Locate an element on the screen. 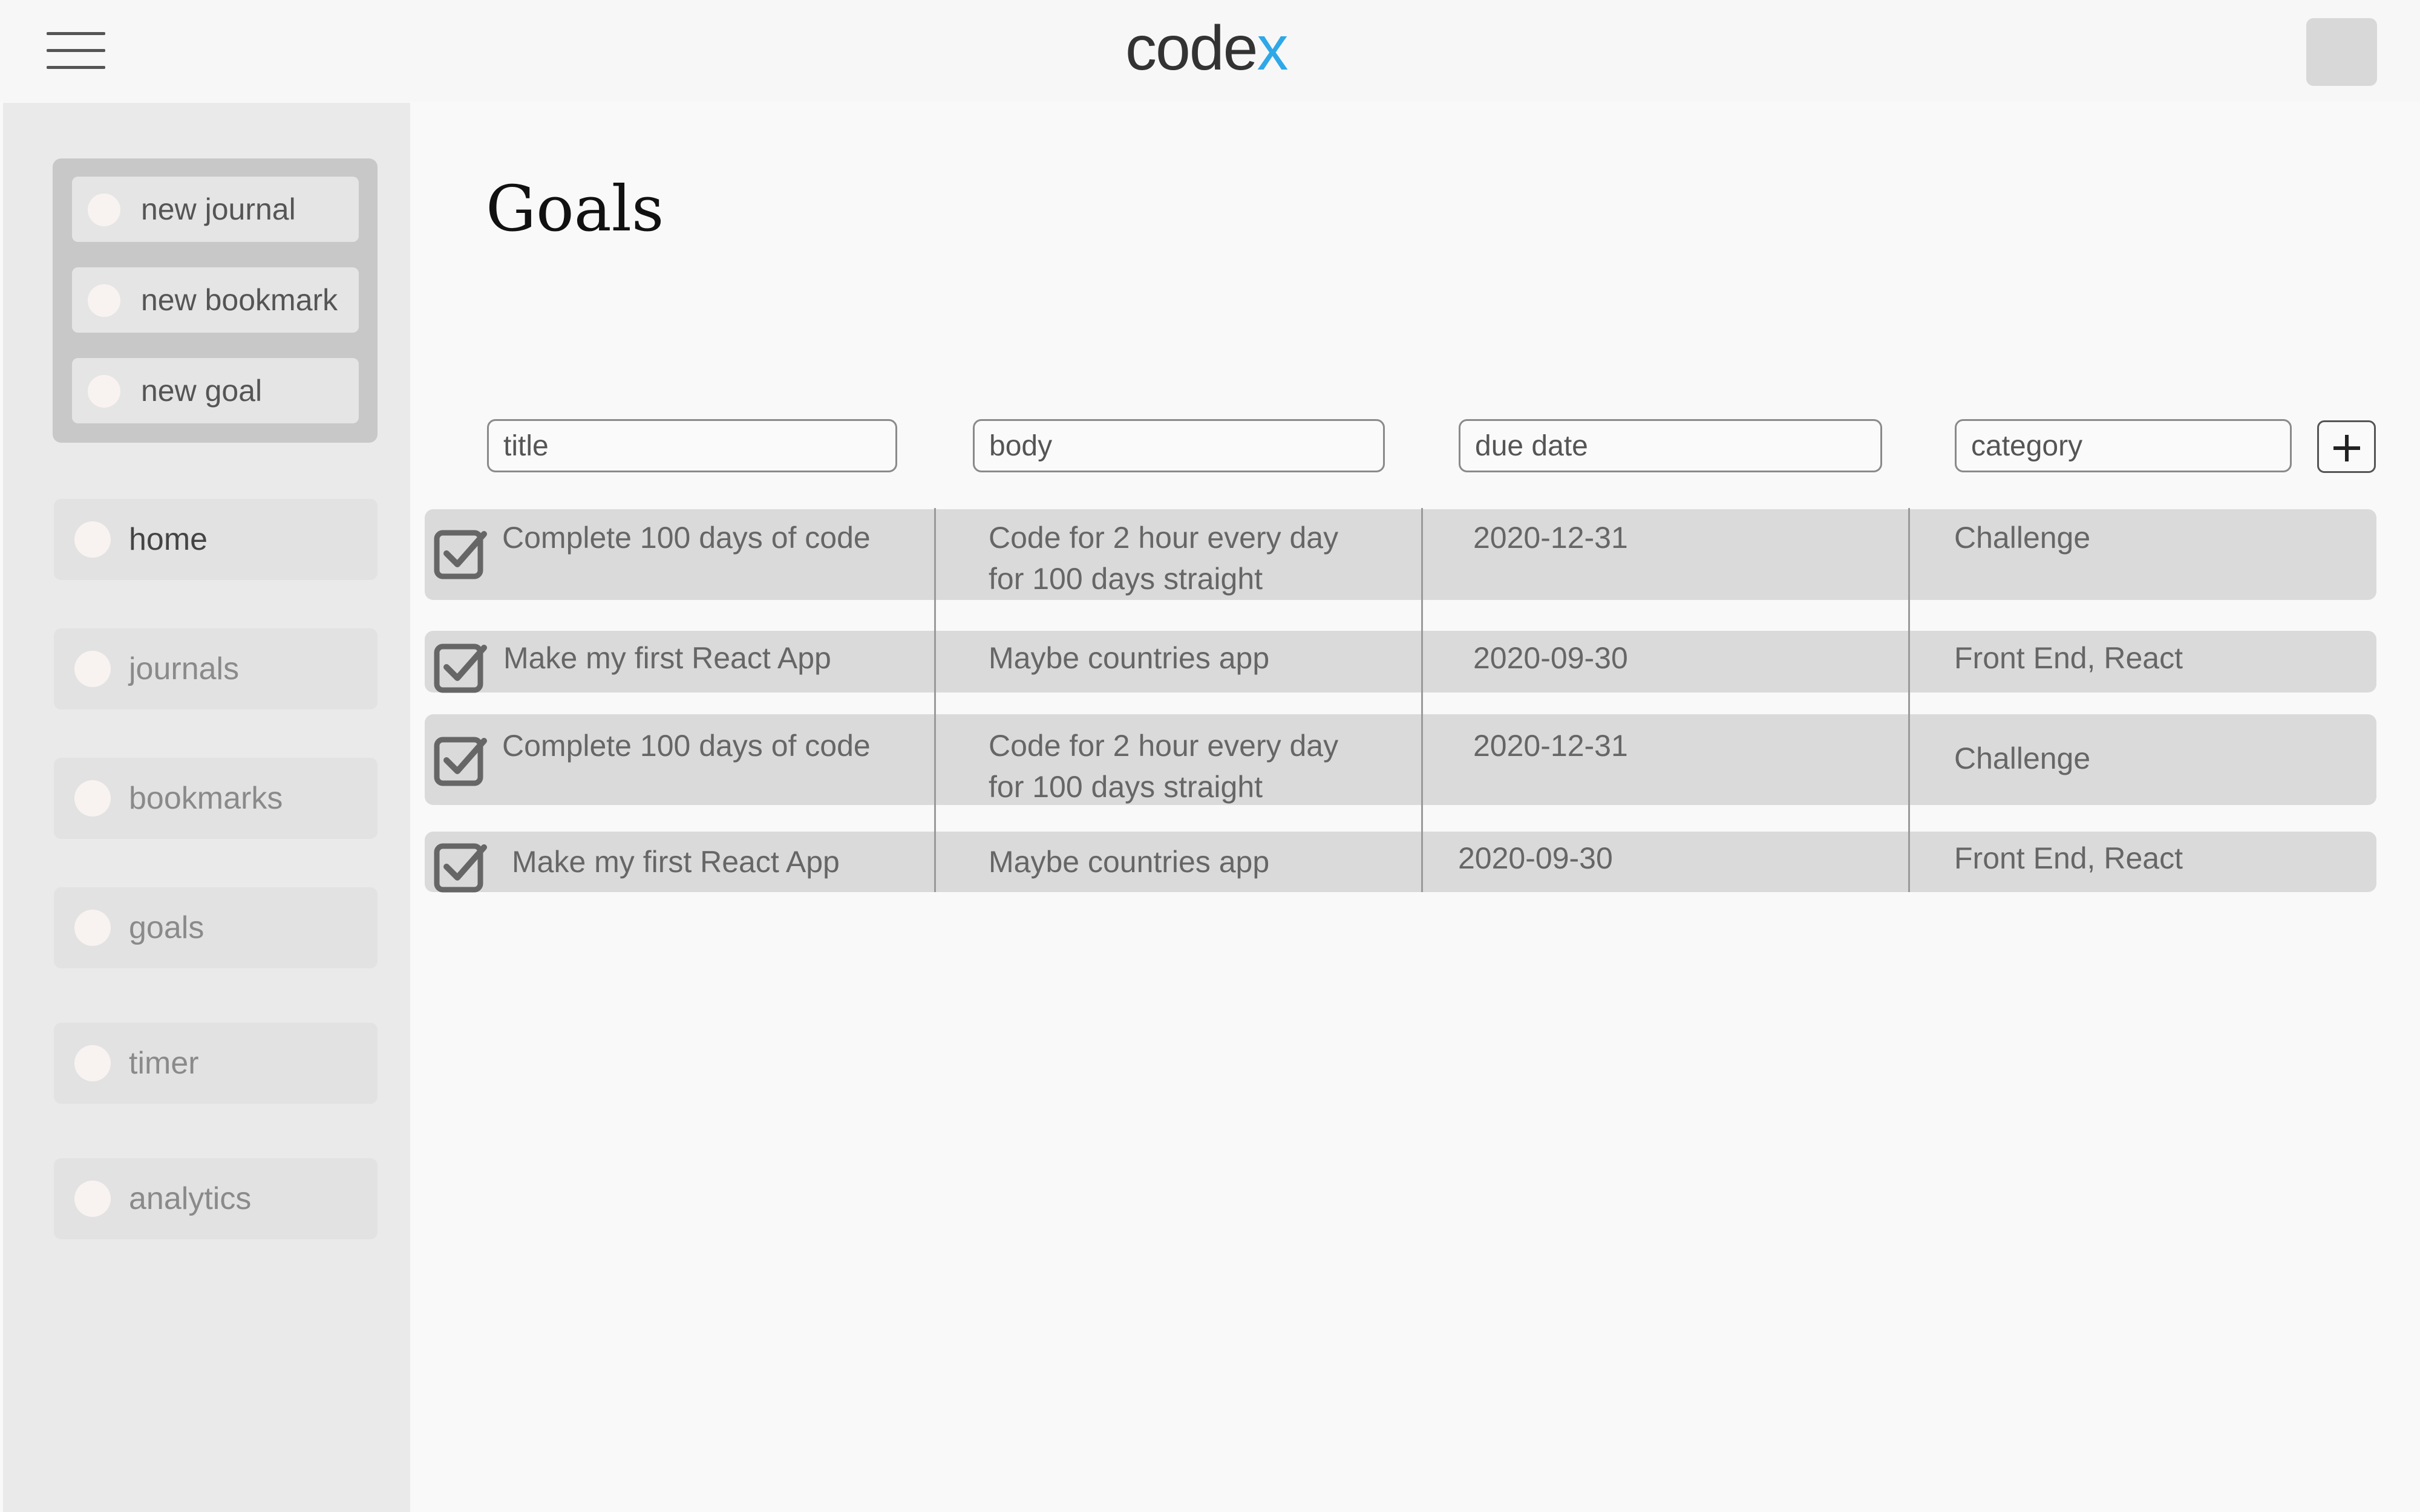 The height and width of the screenshot is (1512, 2420). quick-action-label: new bookmark is located at coordinates (239, 300).